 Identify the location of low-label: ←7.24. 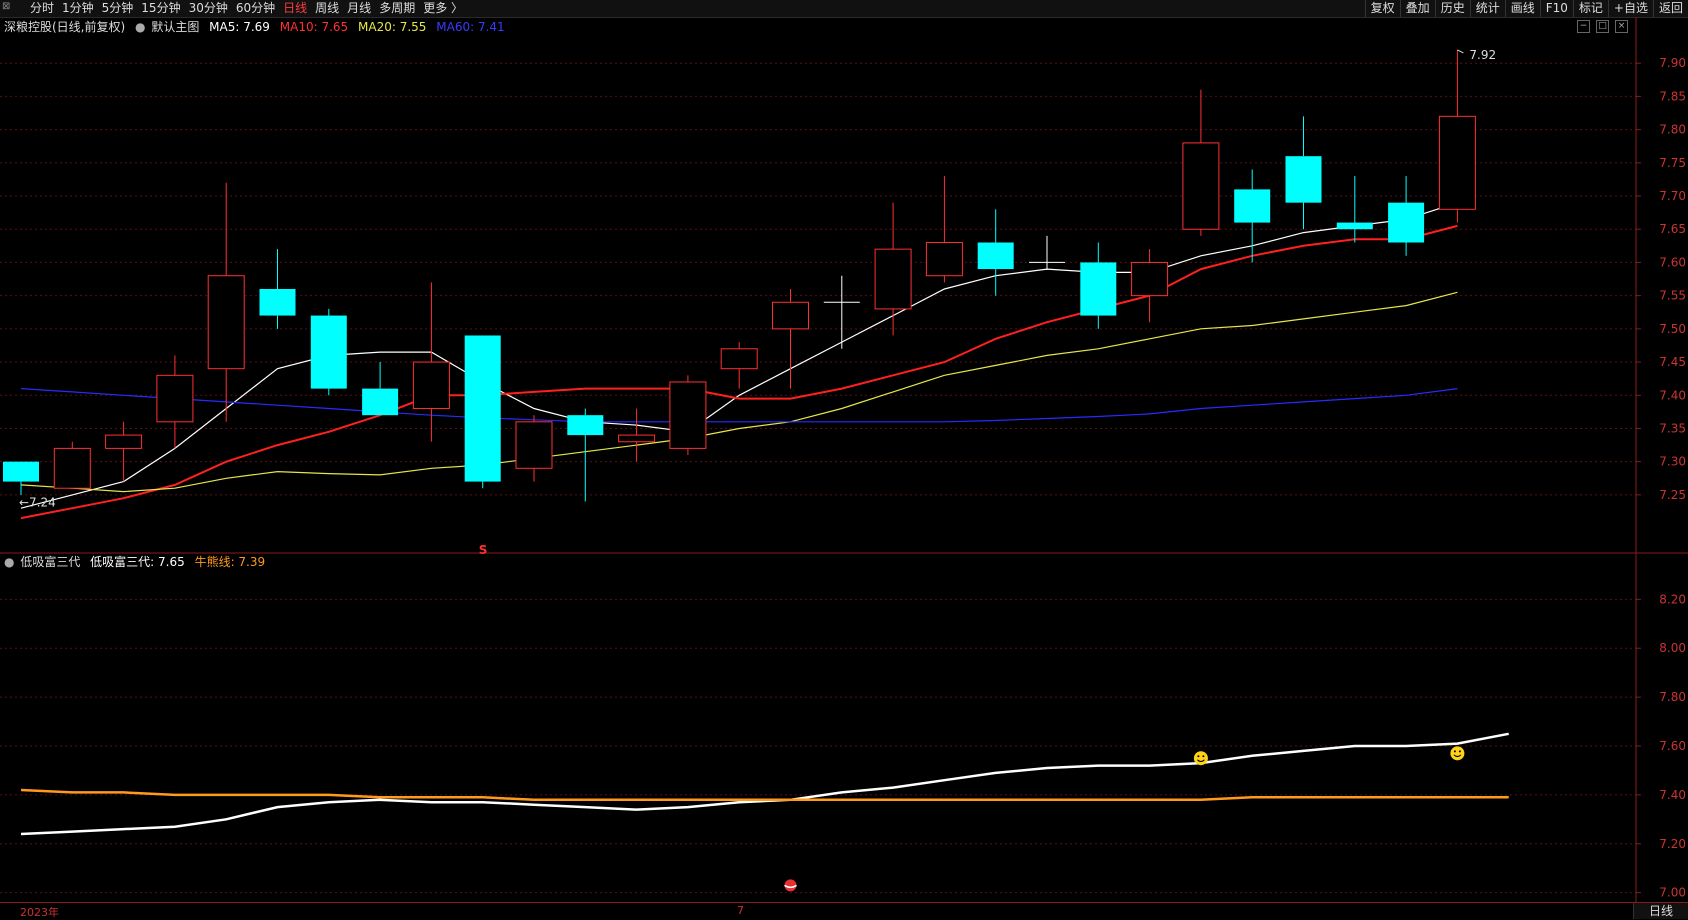
(37, 503).